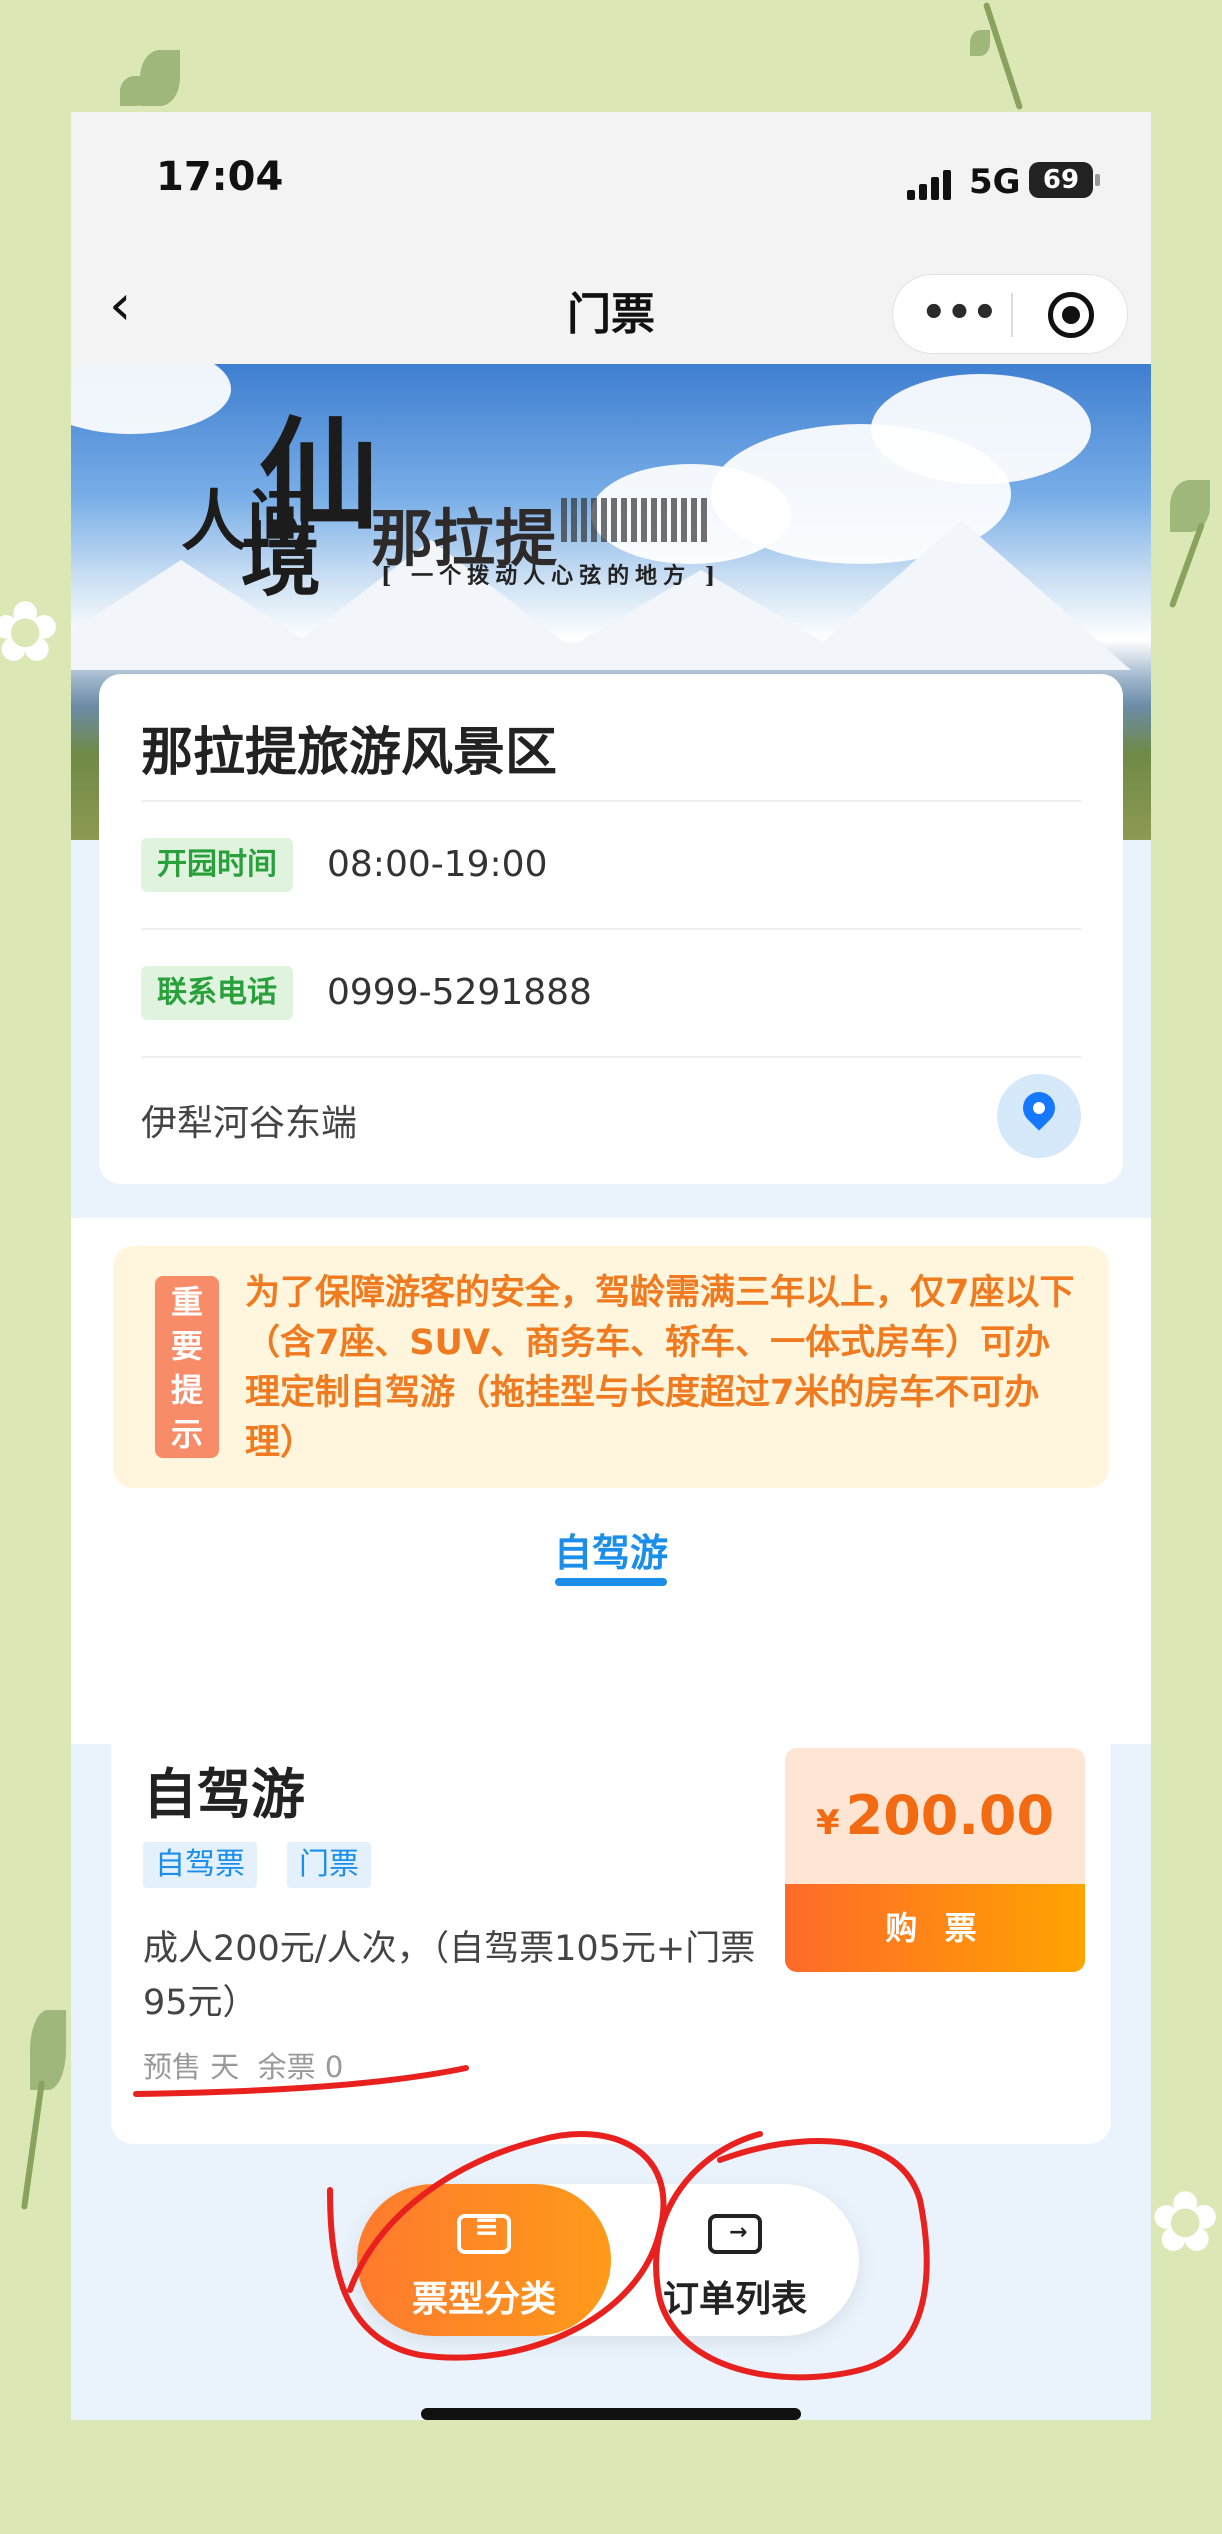 Image resolution: width=1222 pixels, height=2534 pixels. What do you see at coordinates (224, 1794) in the screenshot?
I see `ticket-name: 自驾游` at bounding box center [224, 1794].